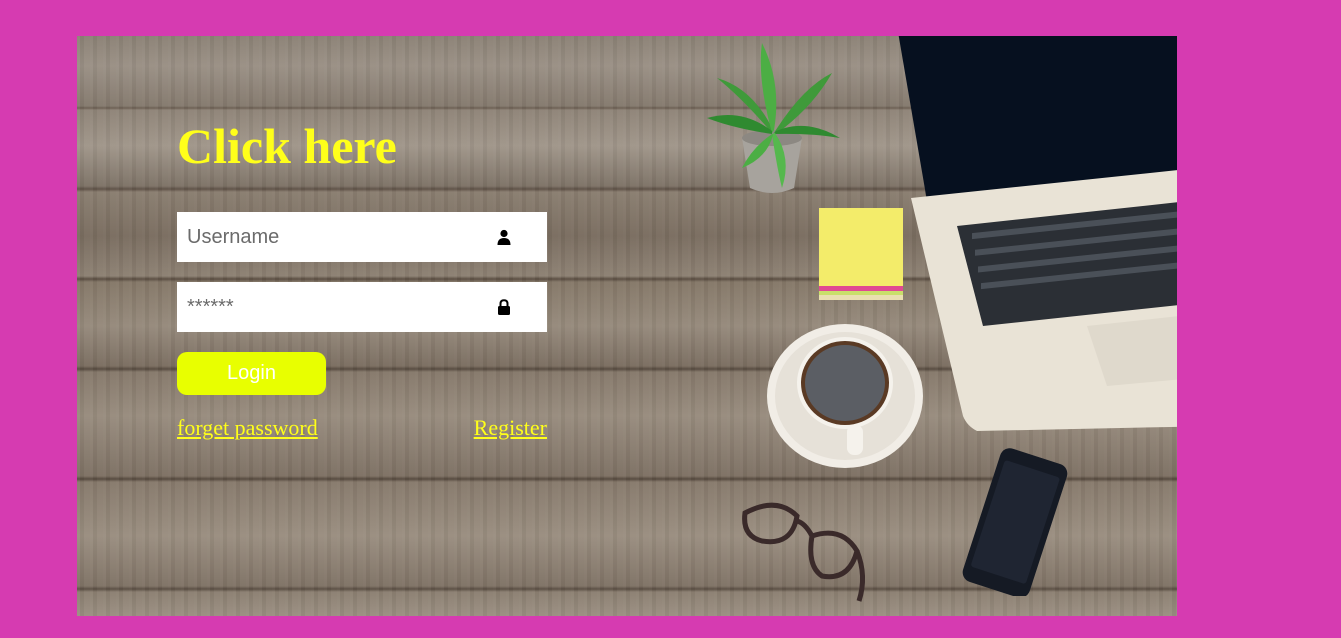 The image size is (1341, 638). Describe the element at coordinates (327, 237) in the screenshot. I see `username-input` at that location.